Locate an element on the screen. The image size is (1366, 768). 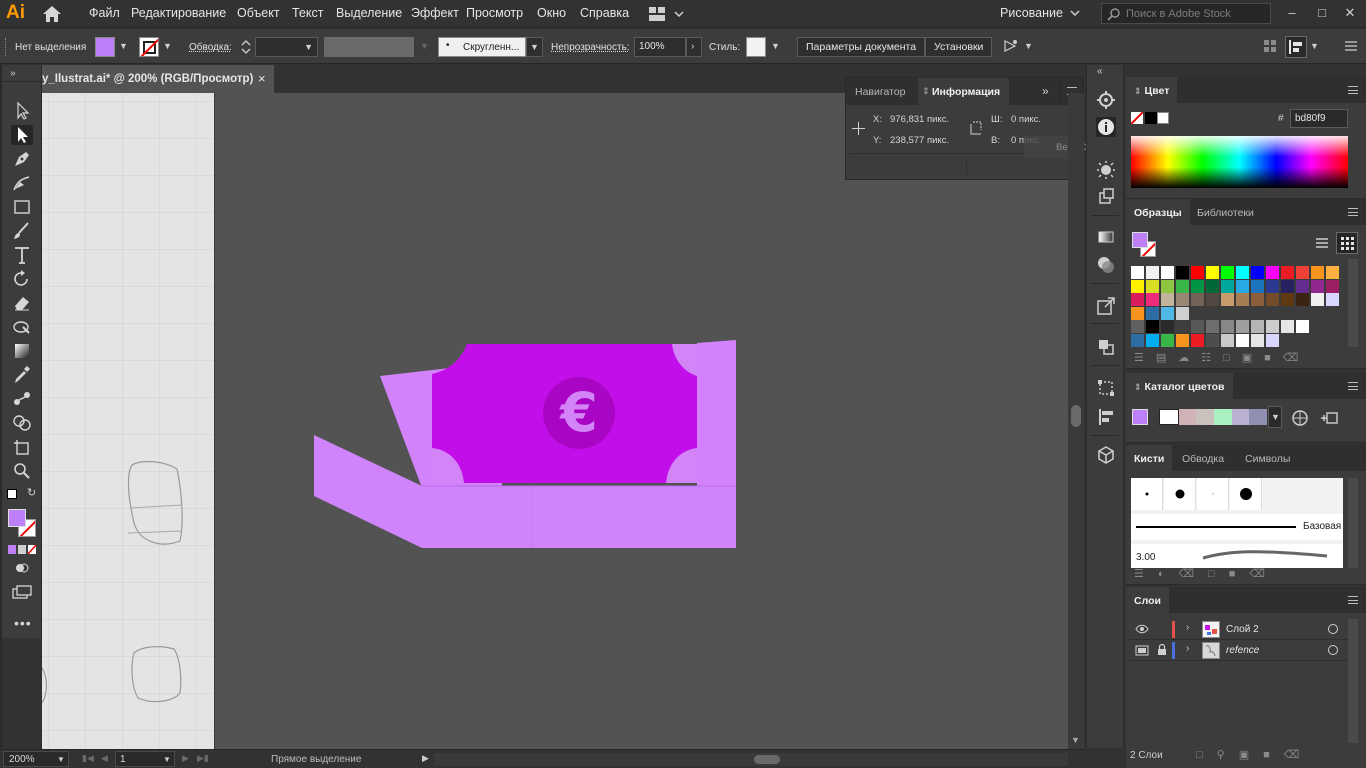
last-artboard-icon: ▶▮ is located at coordinates (203, 758).